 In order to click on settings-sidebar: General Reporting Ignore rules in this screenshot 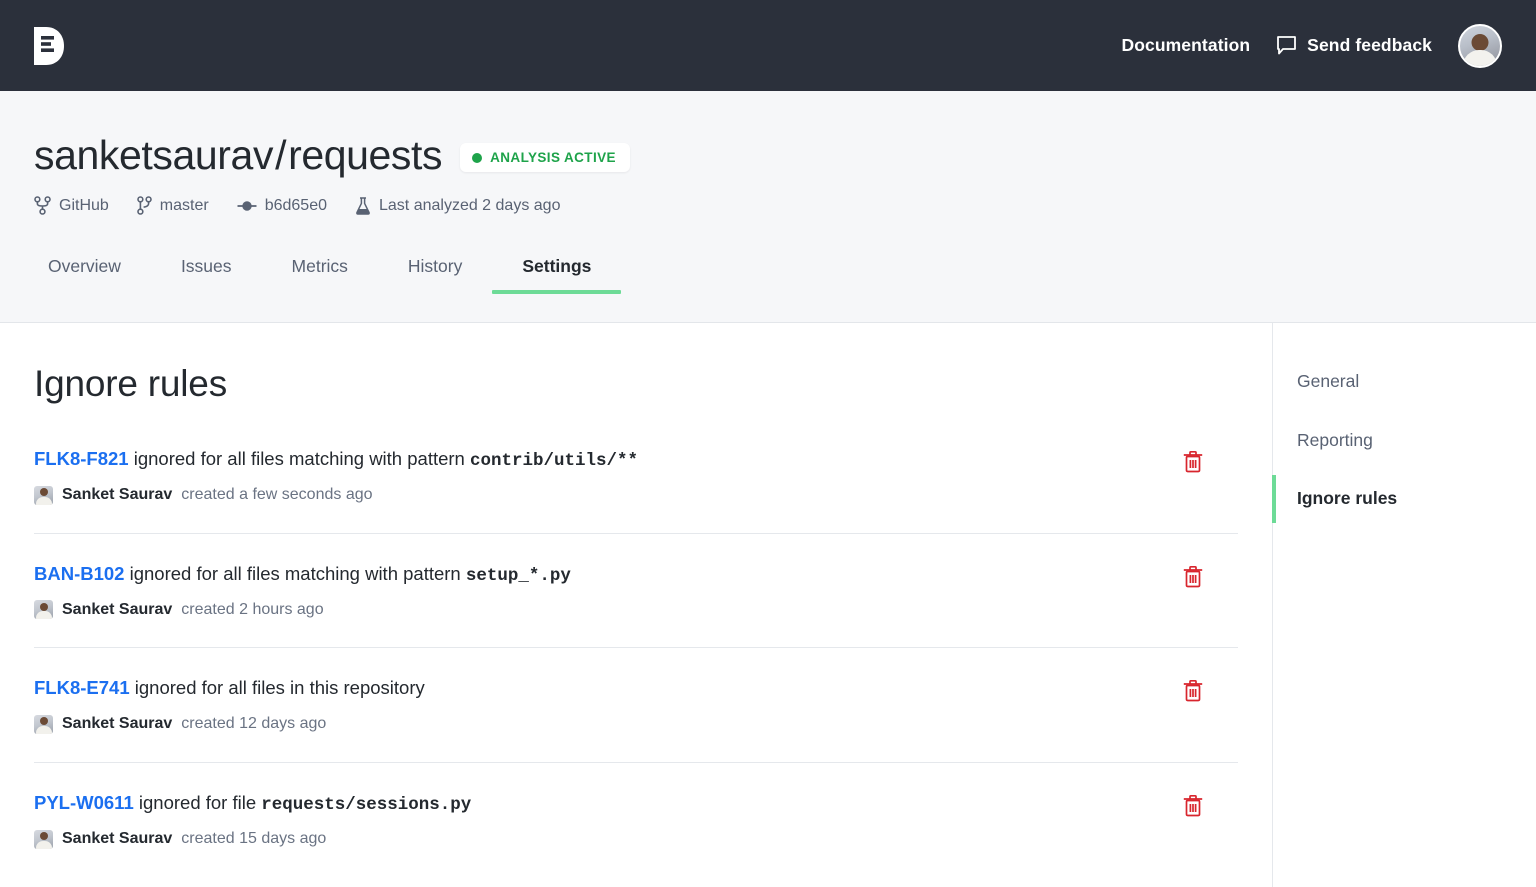, I will do `click(1404, 605)`.